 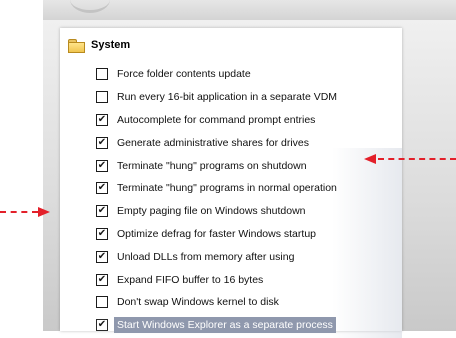 I want to click on option-row: Force folder contents update, so click(x=247, y=74).